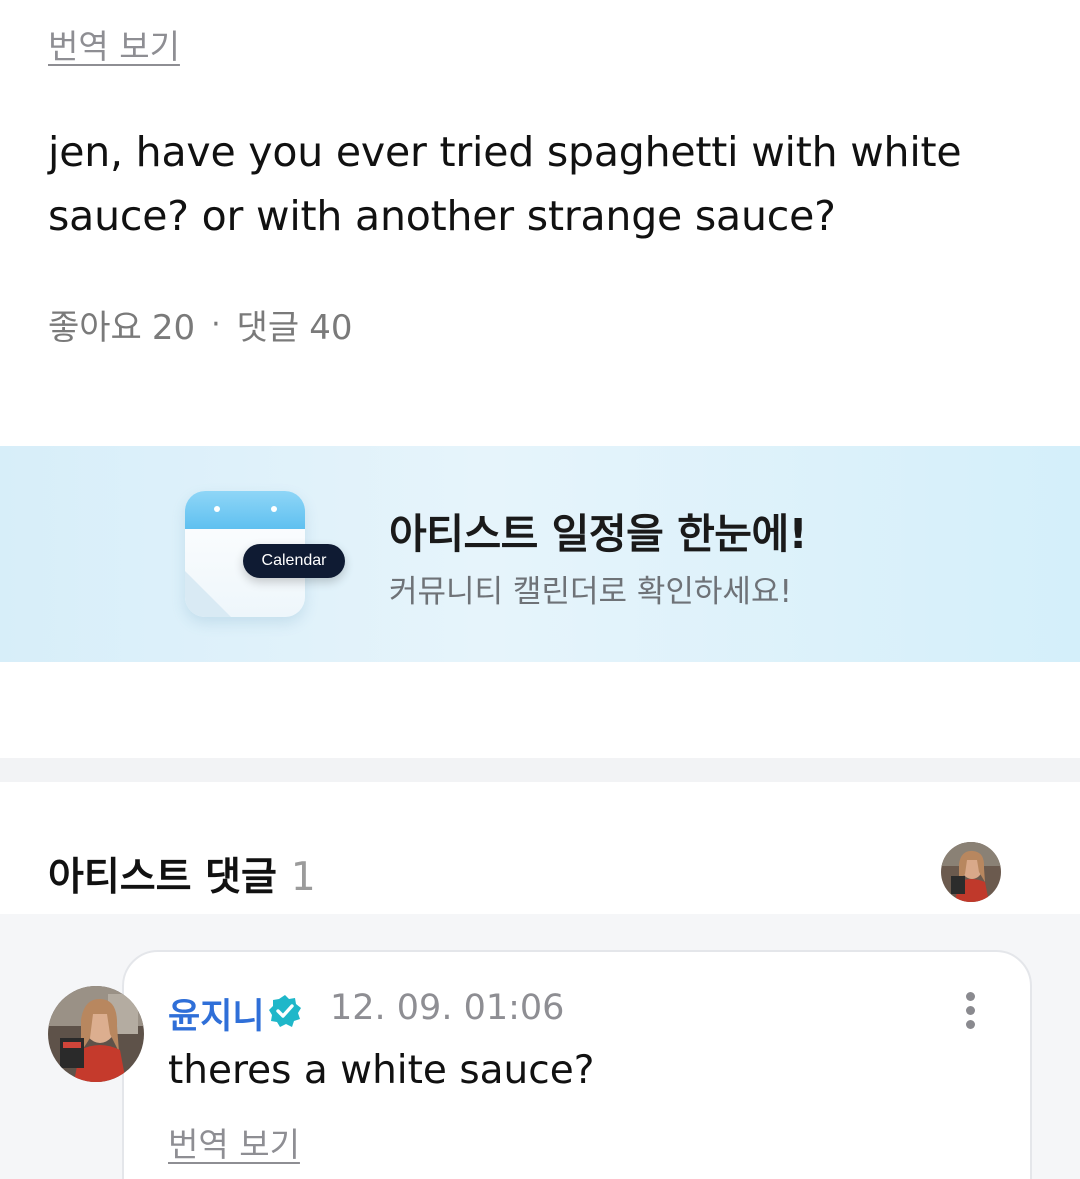 The image size is (1080, 1179). I want to click on likes-stat: 좋아요 20, so click(121, 324).